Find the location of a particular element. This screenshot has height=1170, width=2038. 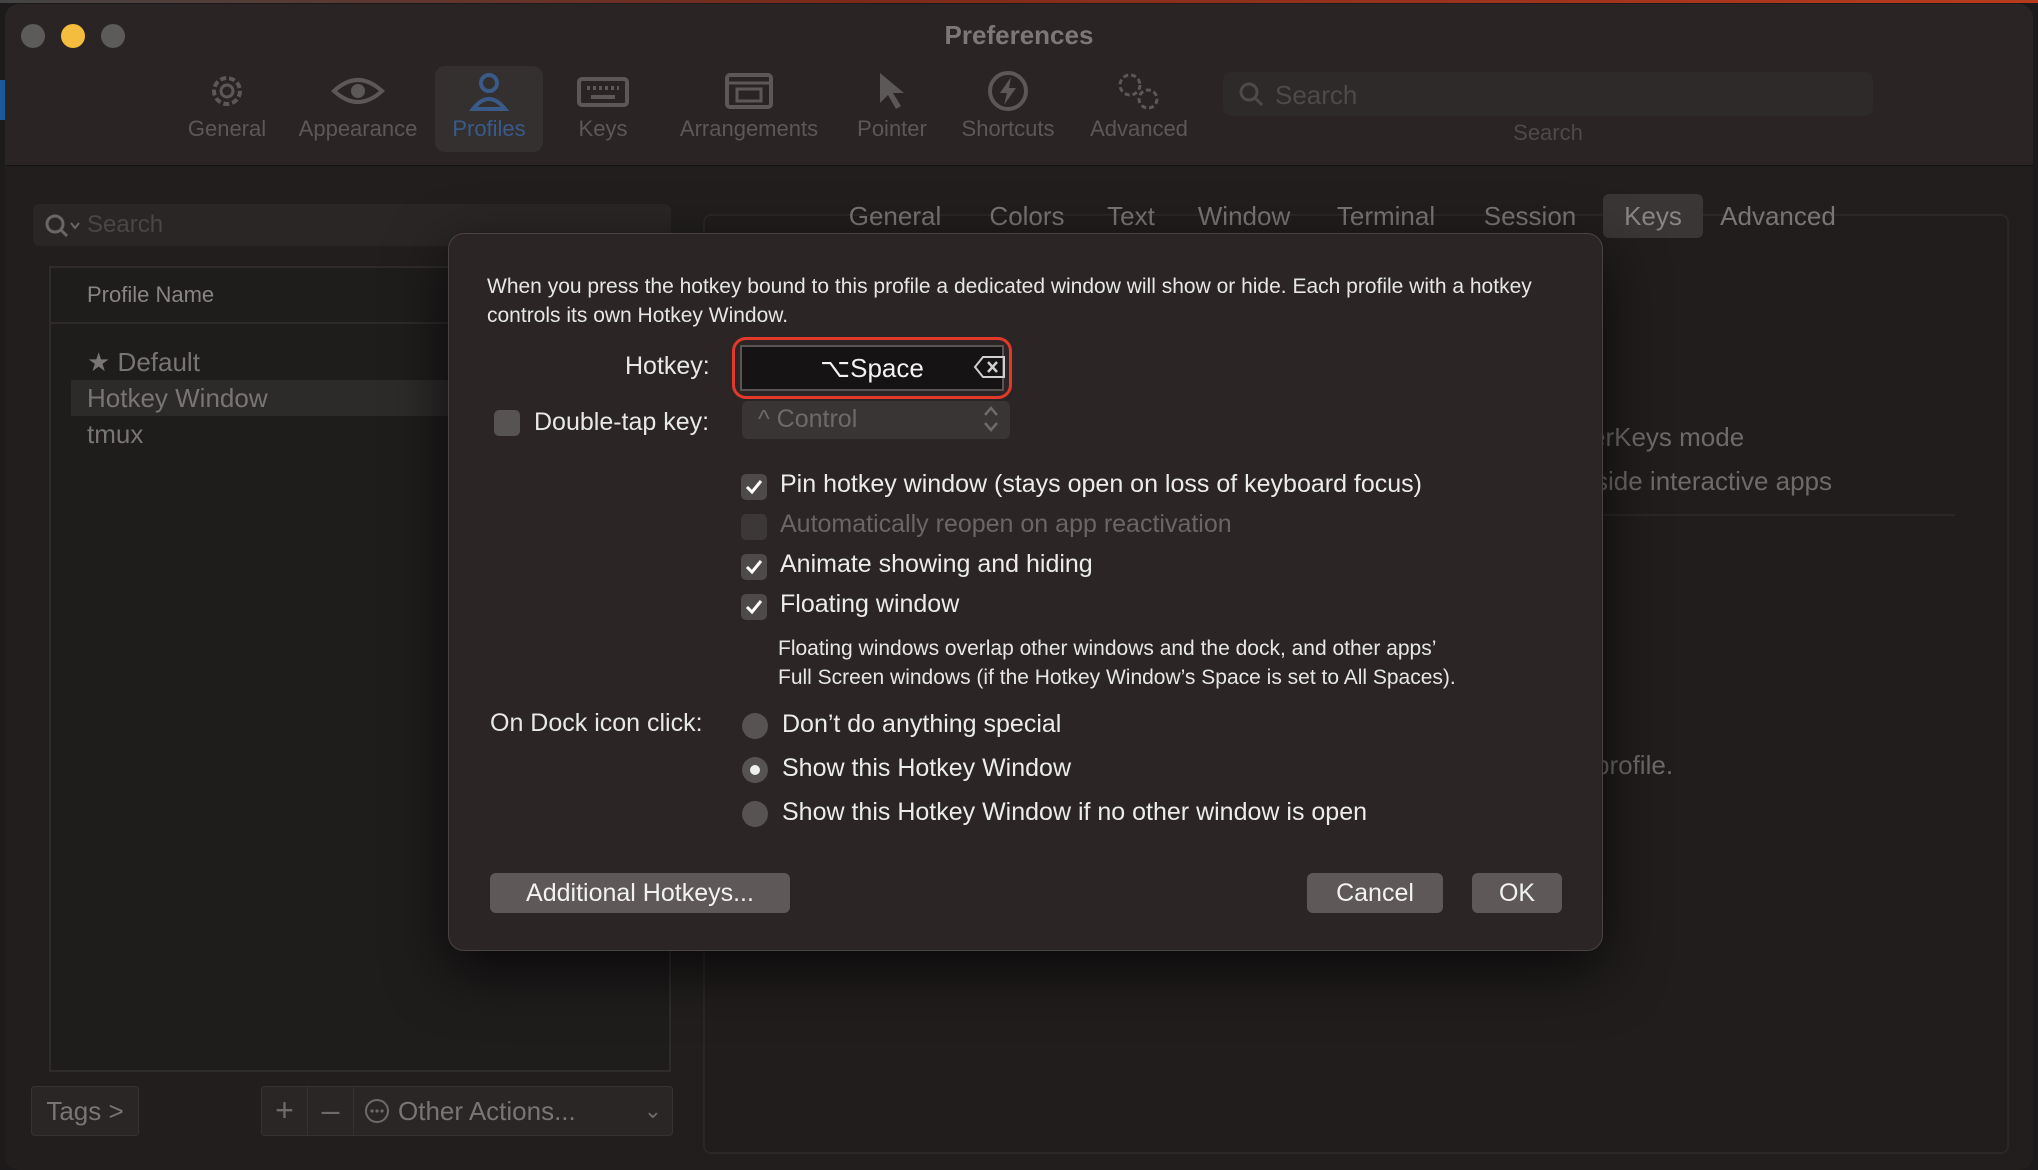

updown-chevron-icon is located at coordinates (991, 421).